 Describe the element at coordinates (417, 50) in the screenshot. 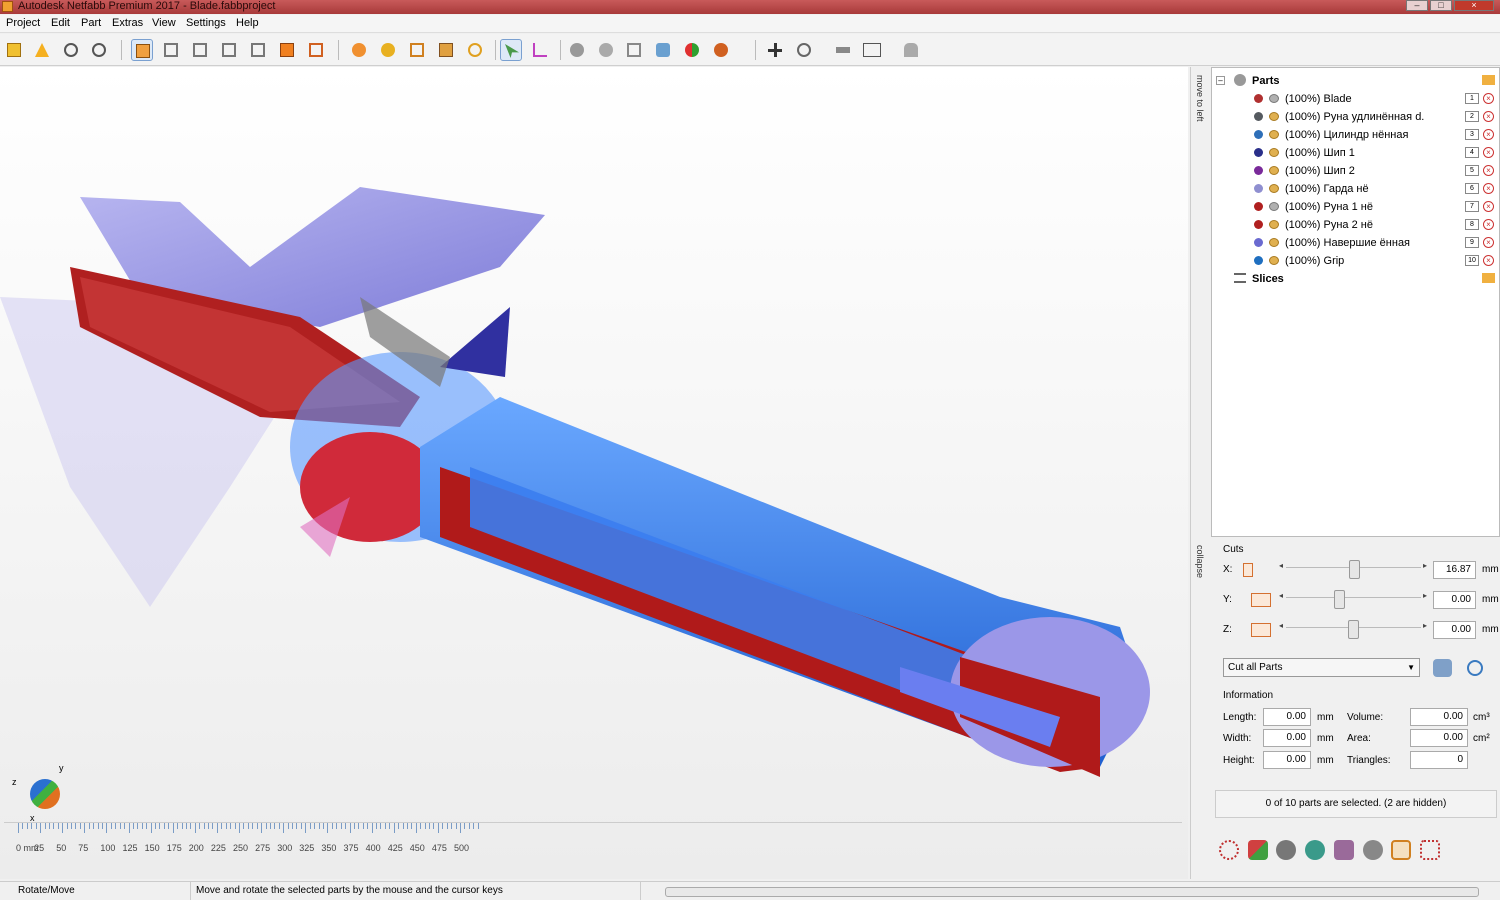

I see `zoom-platform-button` at that location.